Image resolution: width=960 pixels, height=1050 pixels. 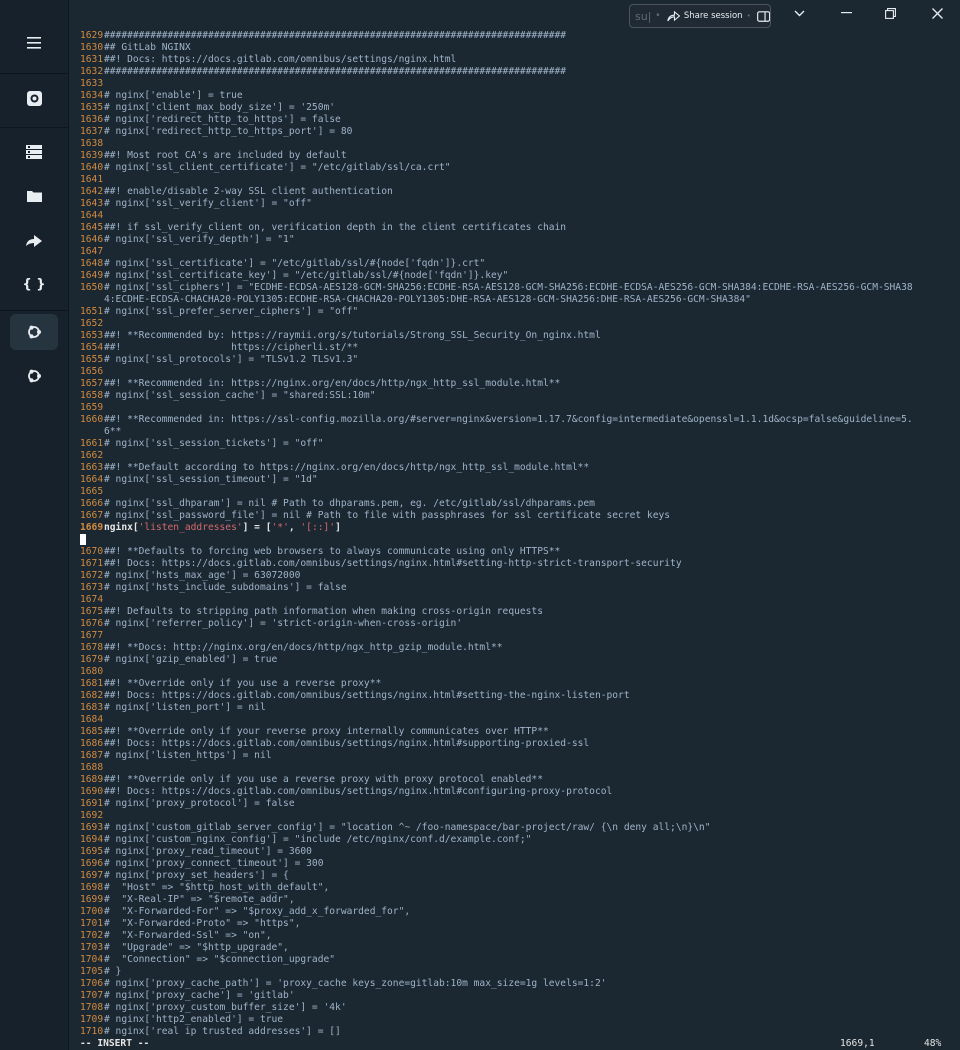 I want to click on line-number: 1704, so click(x=92, y=959).